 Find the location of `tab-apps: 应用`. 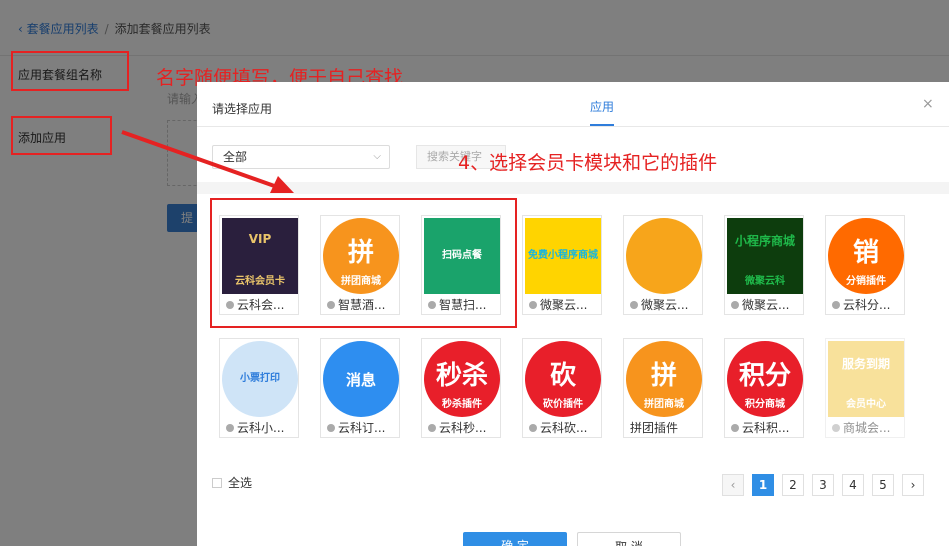

tab-apps: 应用 is located at coordinates (602, 112).